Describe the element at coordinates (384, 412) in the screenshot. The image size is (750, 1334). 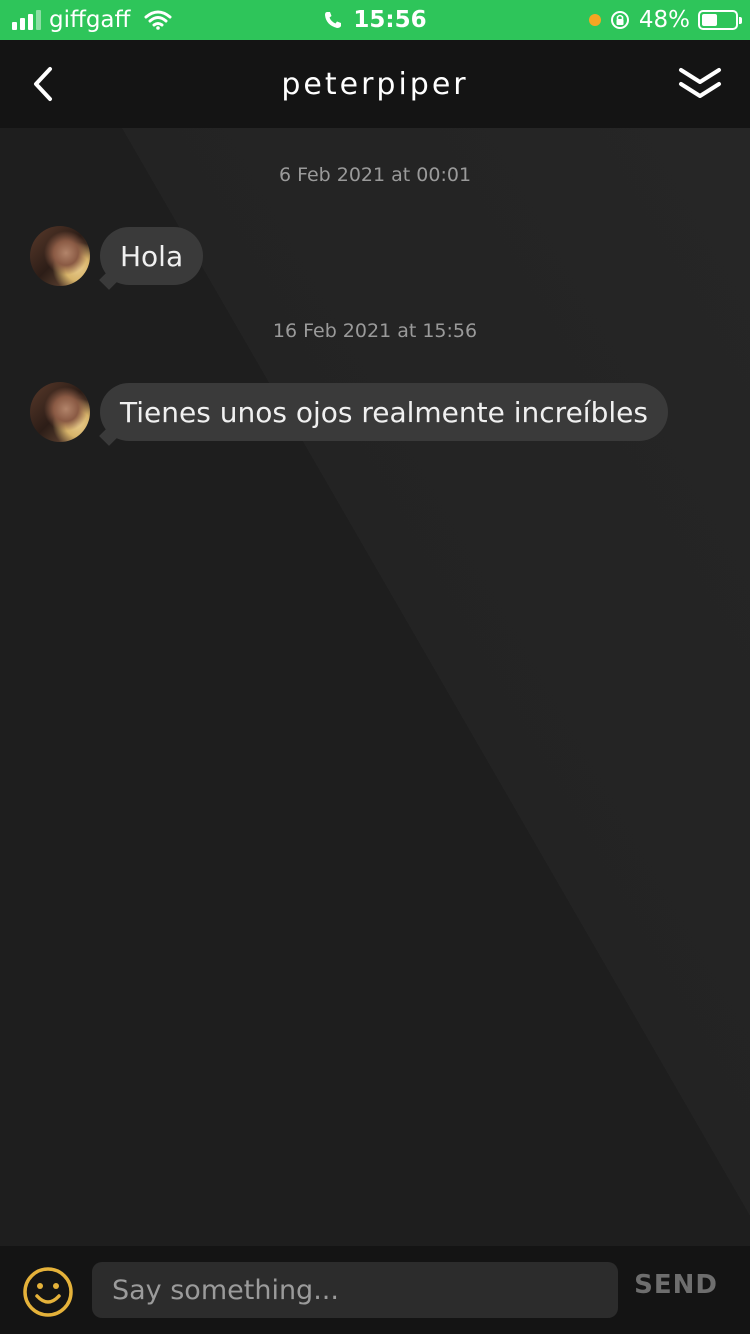
I see `message-bubble: Tienes unos ojos realmente increíbles` at that location.